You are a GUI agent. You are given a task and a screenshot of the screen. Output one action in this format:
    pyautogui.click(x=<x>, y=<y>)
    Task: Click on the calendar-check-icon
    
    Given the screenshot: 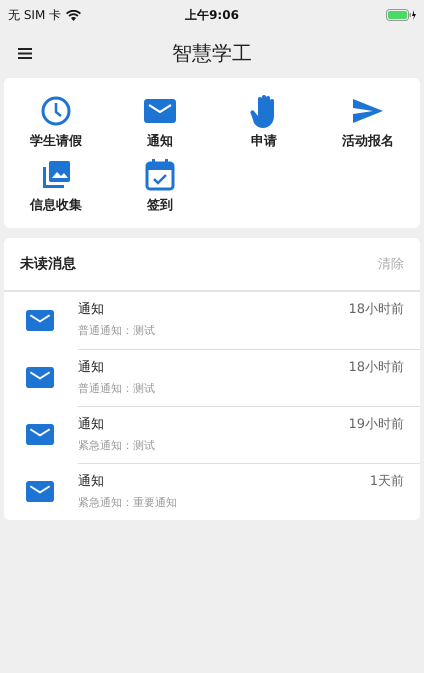 What is the action you would take?
    pyautogui.click(x=160, y=175)
    